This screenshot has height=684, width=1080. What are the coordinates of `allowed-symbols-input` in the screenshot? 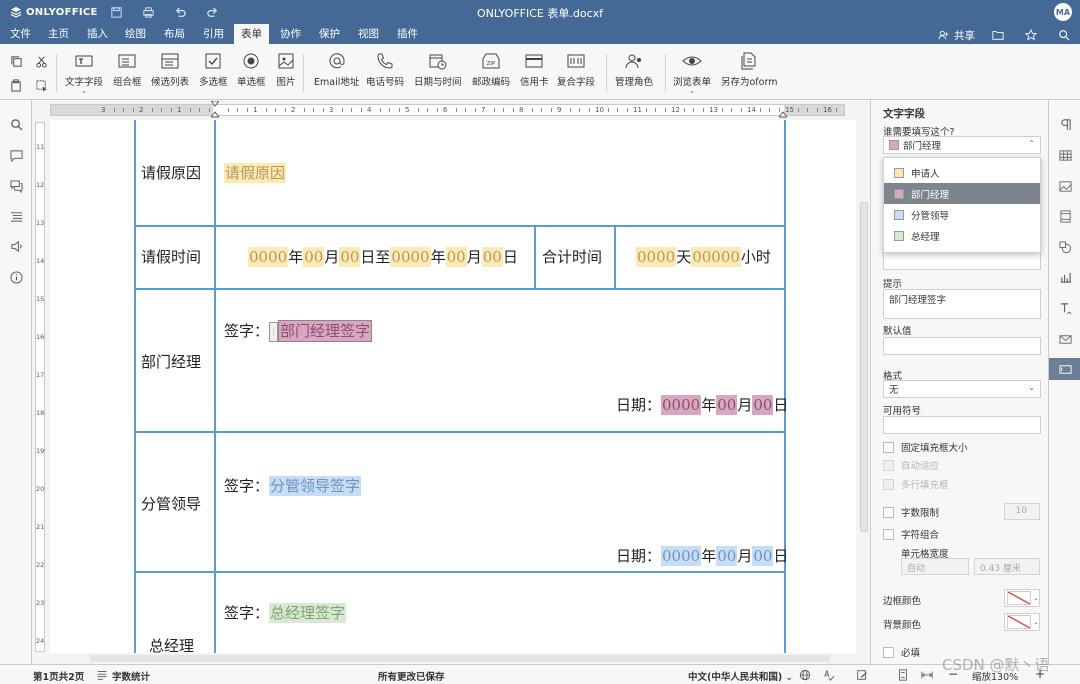 It's located at (962, 425).